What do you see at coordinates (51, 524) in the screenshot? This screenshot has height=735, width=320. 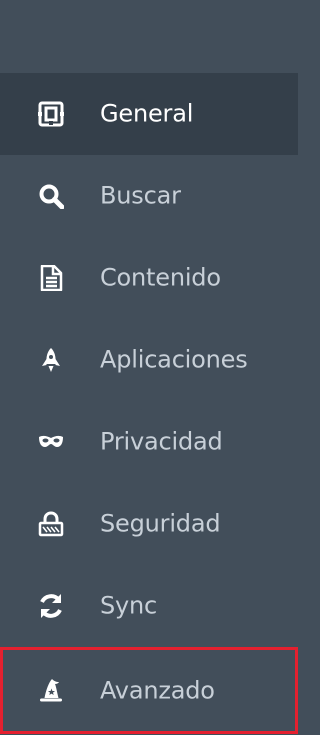 I see `lock-icon` at bounding box center [51, 524].